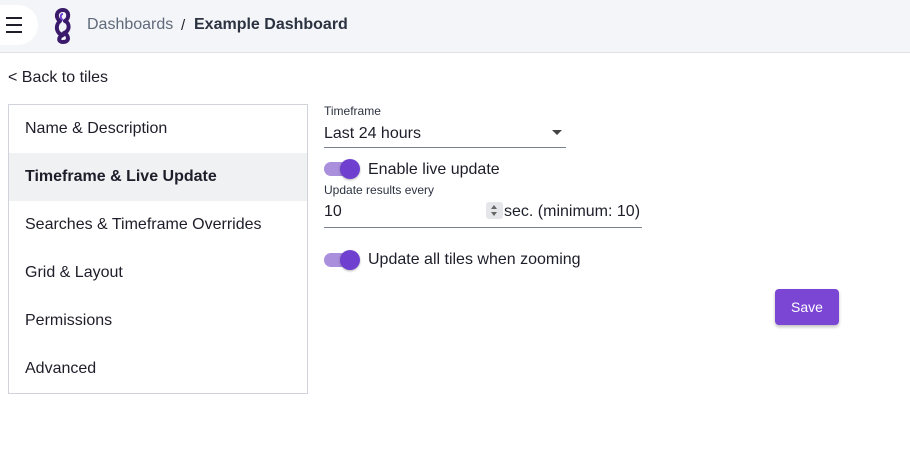  I want to click on nav-item-searches-timeframe-overrides: Searches & Timeframe Overrides, so click(158, 225).